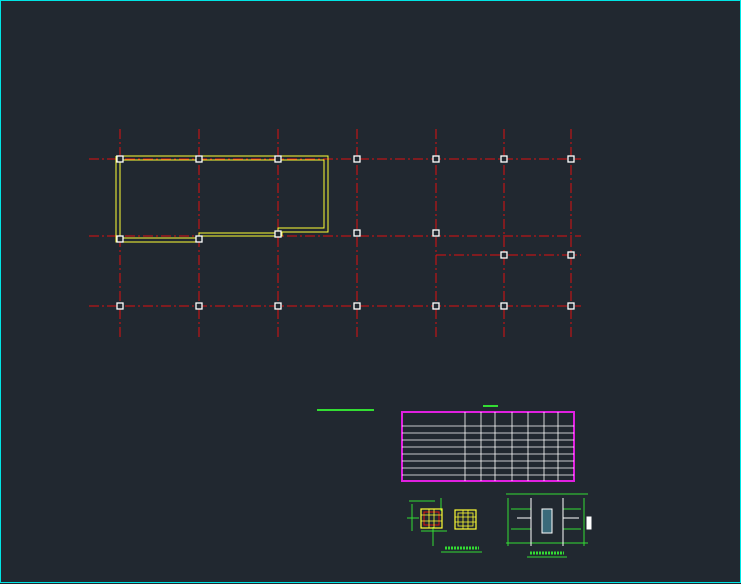  I want to click on schedule-table-grid, so click(488, 446).